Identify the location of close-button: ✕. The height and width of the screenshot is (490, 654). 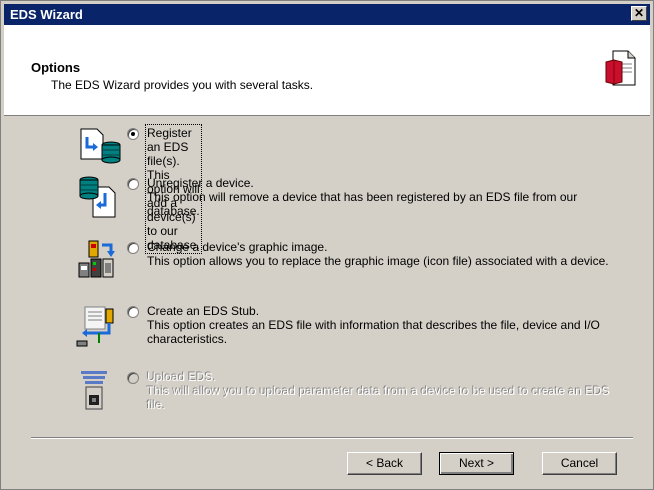
(639, 13).